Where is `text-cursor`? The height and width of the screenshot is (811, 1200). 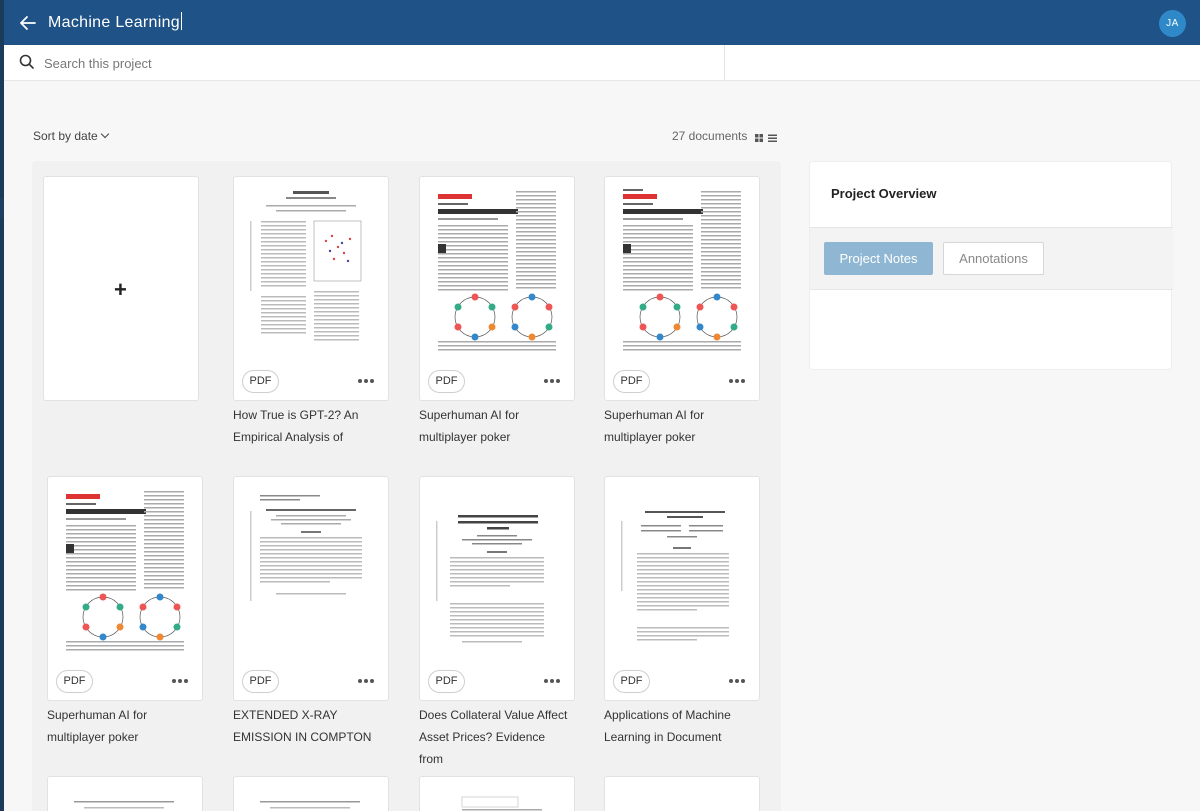
text-cursor is located at coordinates (181, 21).